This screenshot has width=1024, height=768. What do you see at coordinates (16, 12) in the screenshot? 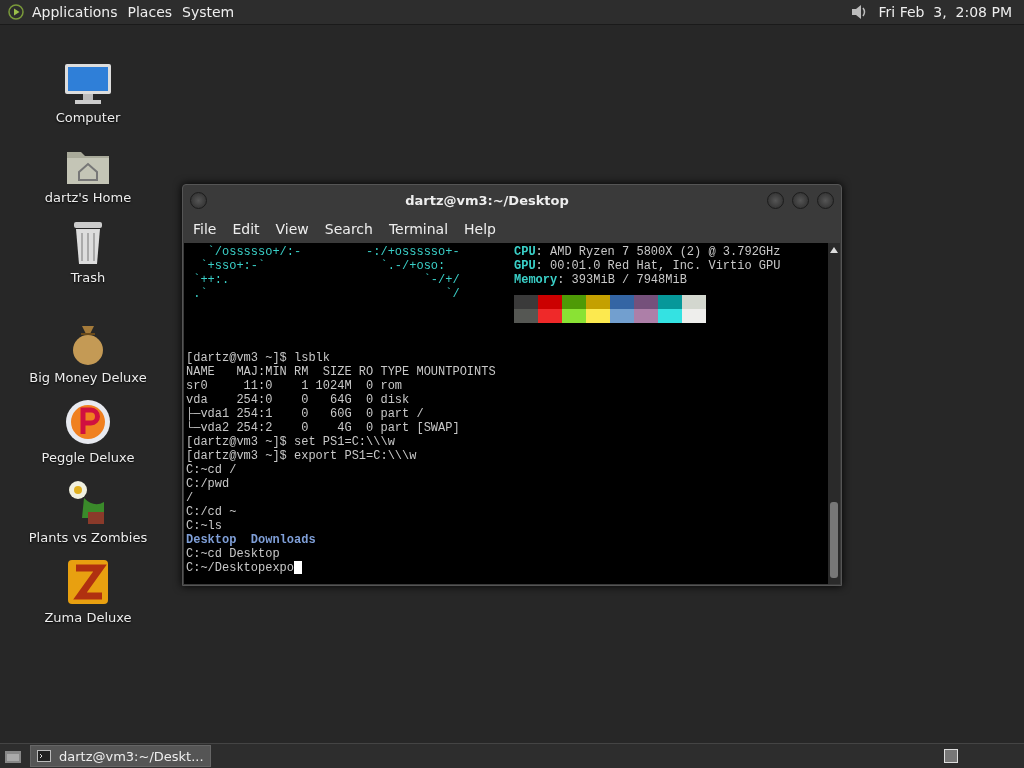
I see `menu-logo-icon` at bounding box center [16, 12].